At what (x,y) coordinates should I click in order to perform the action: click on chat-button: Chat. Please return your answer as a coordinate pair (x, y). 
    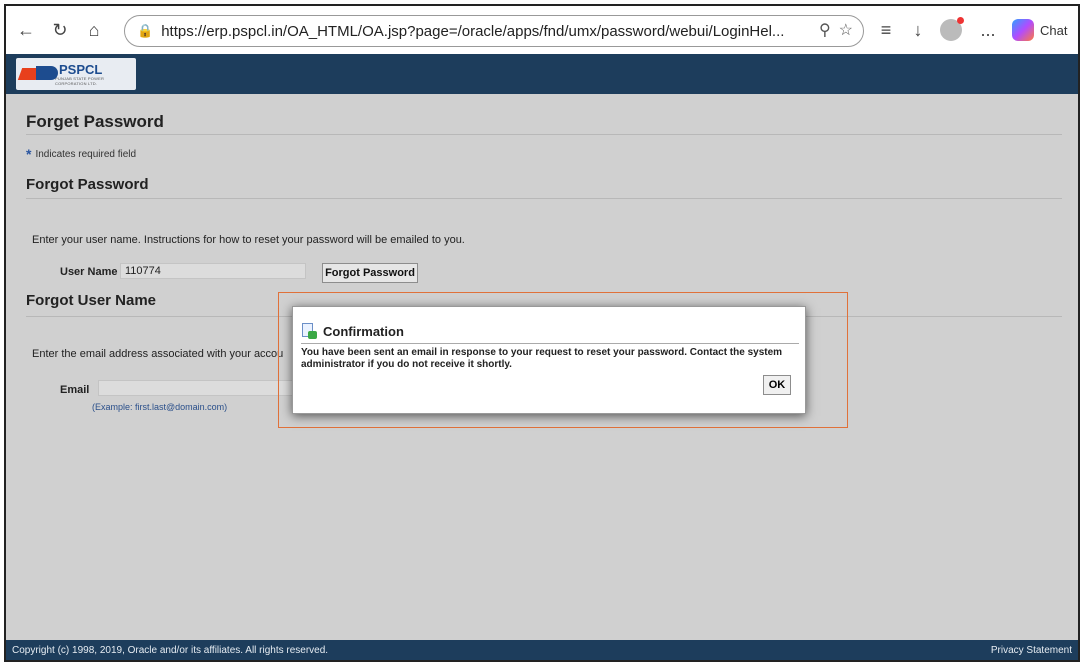
    Looking at the image, I should click on (1042, 30).